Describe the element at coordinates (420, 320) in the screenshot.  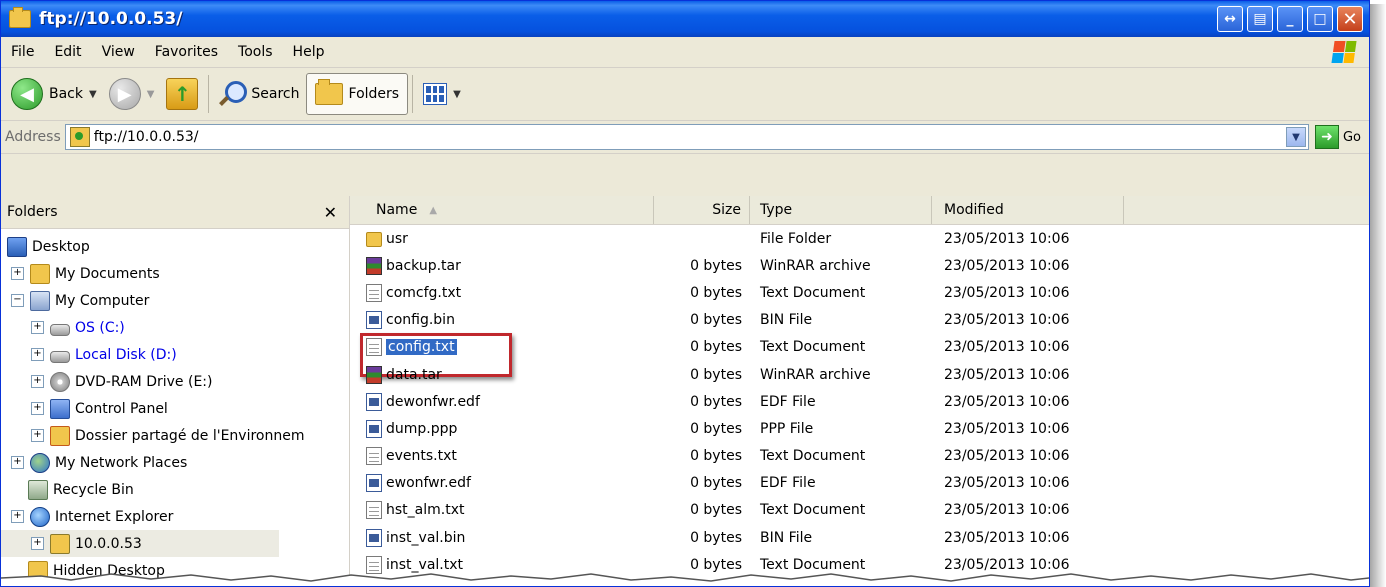
I see `file-name: config.bin` at that location.